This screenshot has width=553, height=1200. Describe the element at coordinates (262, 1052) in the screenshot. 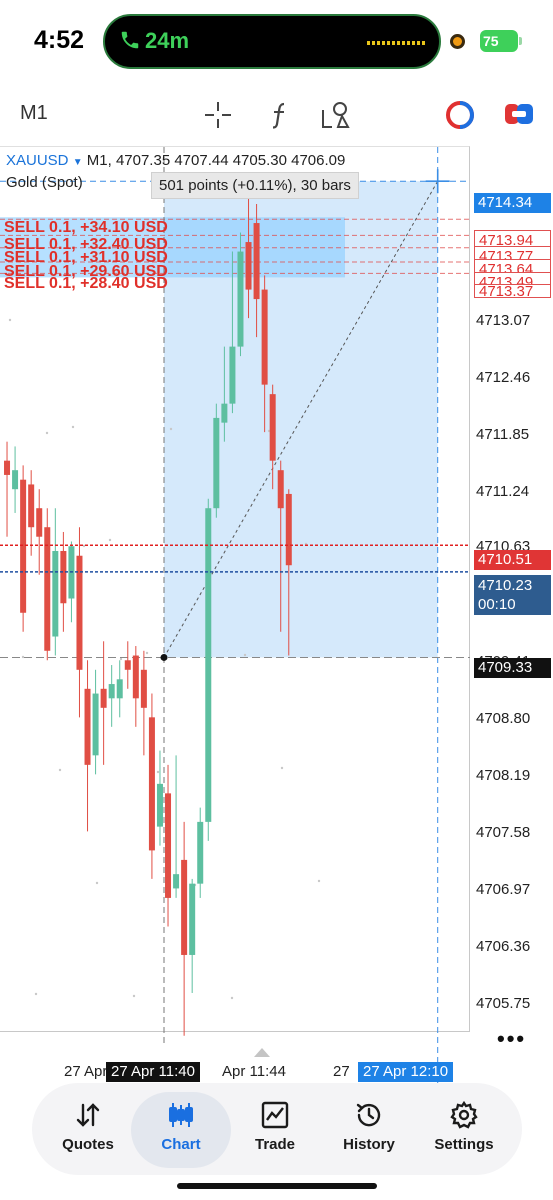

I see `scroll-handle-icon` at that location.